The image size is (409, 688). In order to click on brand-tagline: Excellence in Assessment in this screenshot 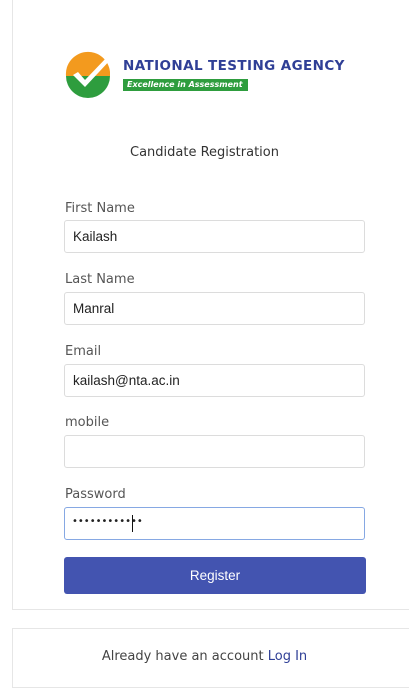, I will do `click(185, 85)`.